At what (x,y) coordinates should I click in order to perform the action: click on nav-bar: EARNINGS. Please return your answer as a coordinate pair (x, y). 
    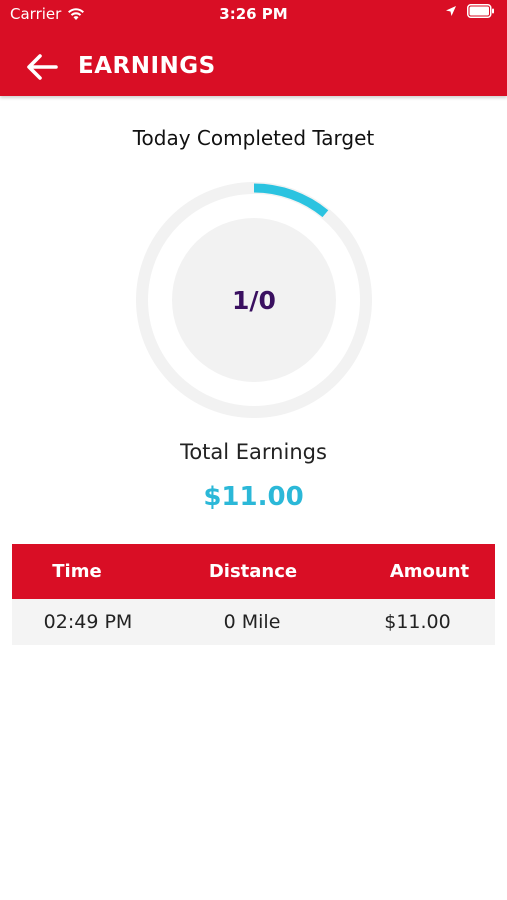
    Looking at the image, I should click on (253, 67).